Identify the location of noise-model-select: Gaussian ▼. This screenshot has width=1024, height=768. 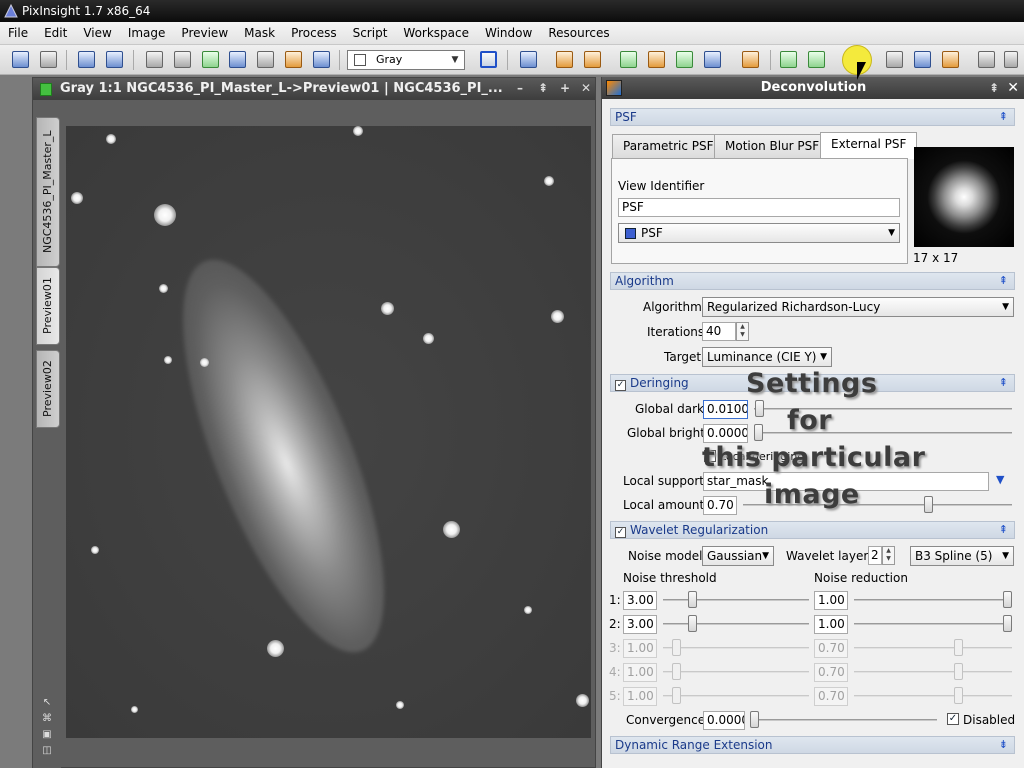
(738, 556).